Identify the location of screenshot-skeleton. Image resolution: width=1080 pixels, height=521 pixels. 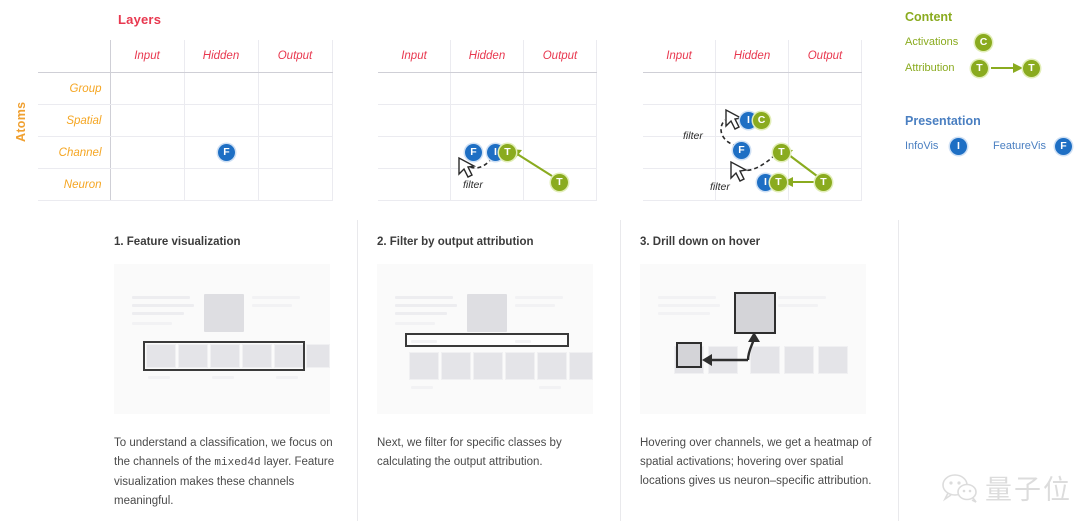
(222, 339).